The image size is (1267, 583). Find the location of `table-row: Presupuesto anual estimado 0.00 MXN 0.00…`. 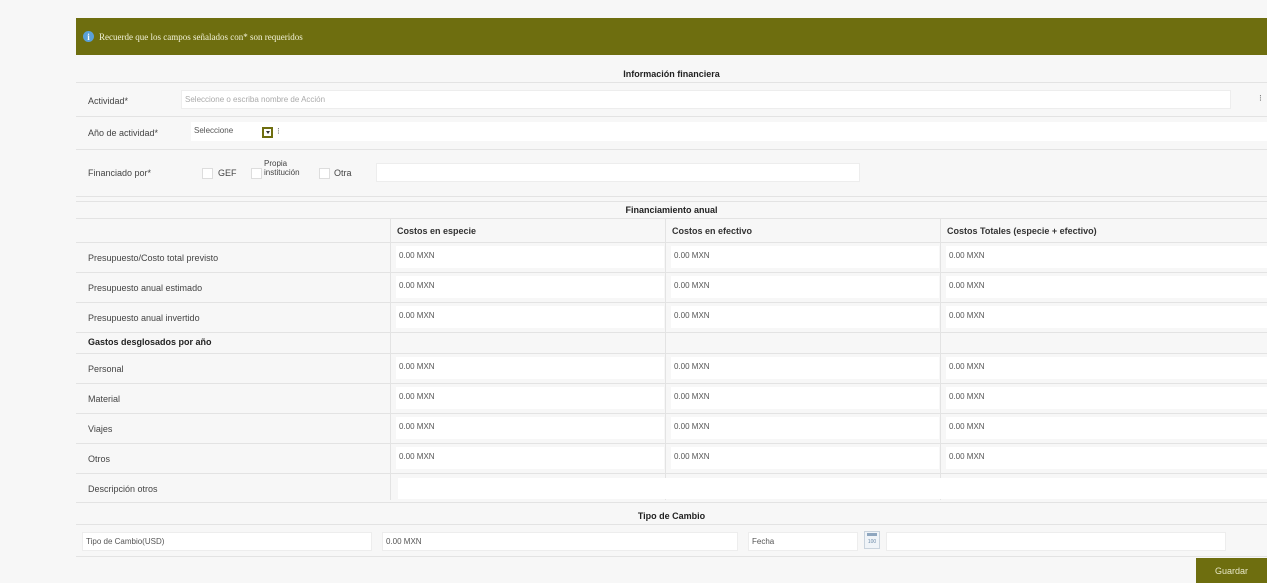

table-row: Presupuesto anual estimado 0.00 MXN 0.00… is located at coordinates (671, 288).